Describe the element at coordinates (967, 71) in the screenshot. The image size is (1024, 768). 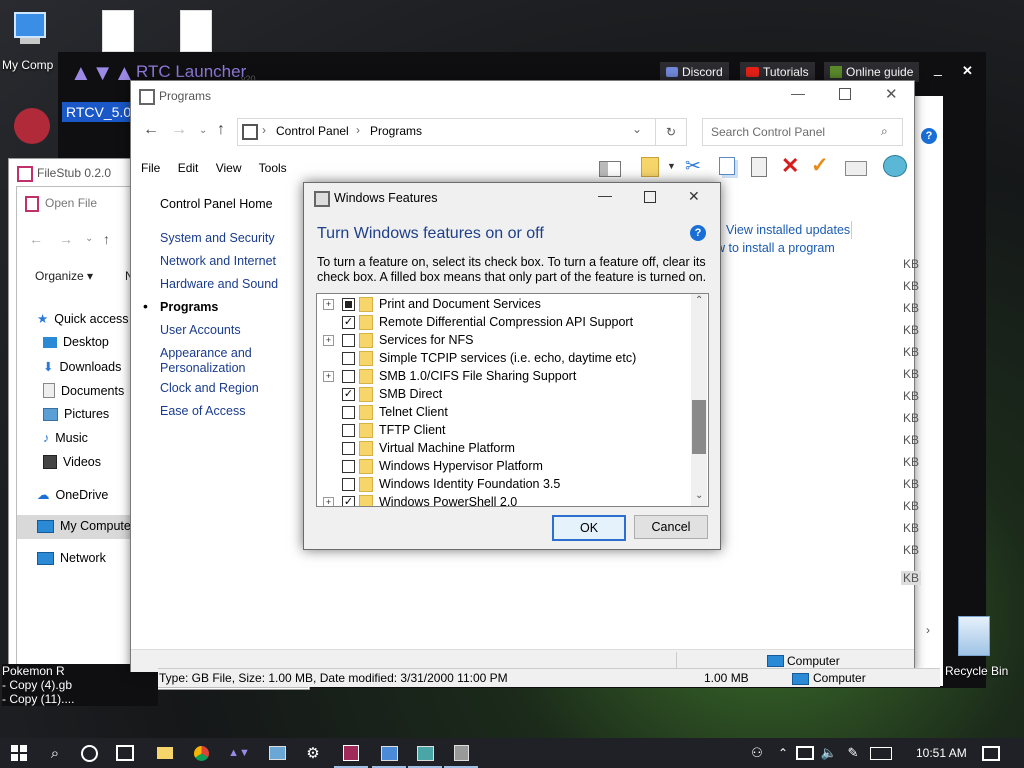
I see `rtc-close-button: ✕` at that location.